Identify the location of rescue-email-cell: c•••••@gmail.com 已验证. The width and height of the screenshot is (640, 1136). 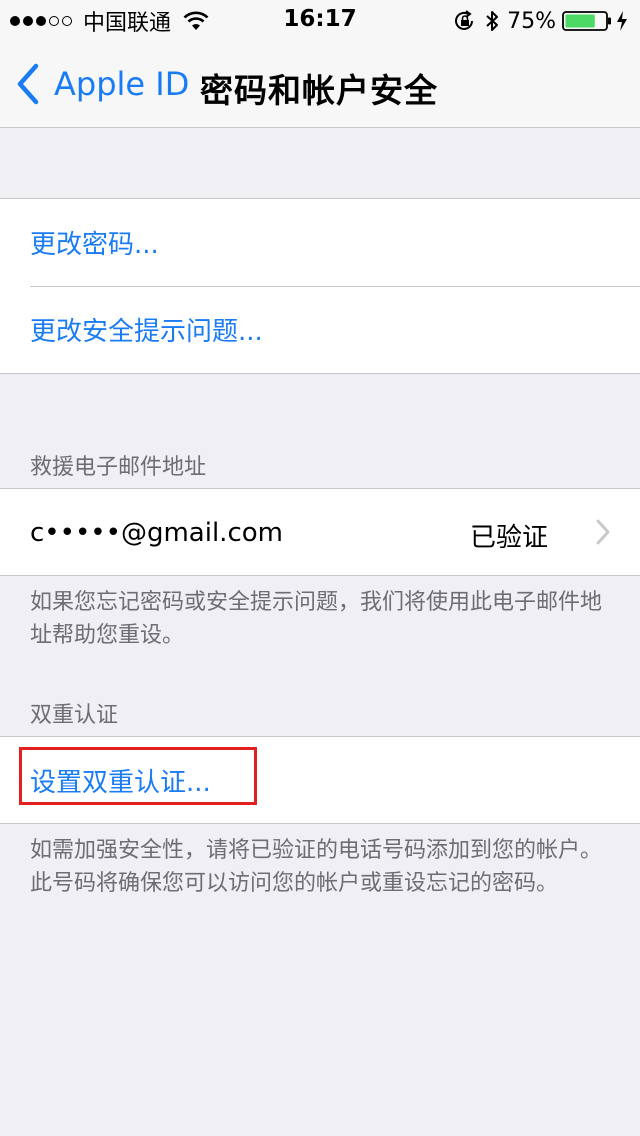
(320, 532).